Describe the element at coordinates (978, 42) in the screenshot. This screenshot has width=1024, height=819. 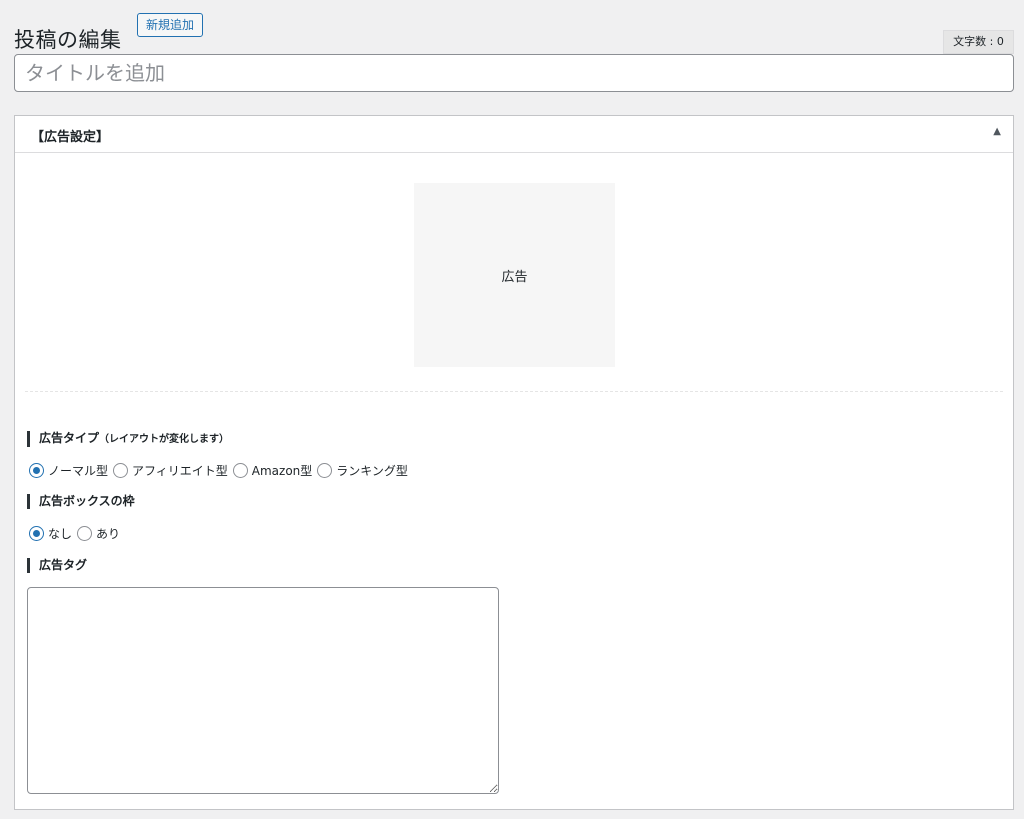
I see `word-count: 文字数 : 0` at that location.